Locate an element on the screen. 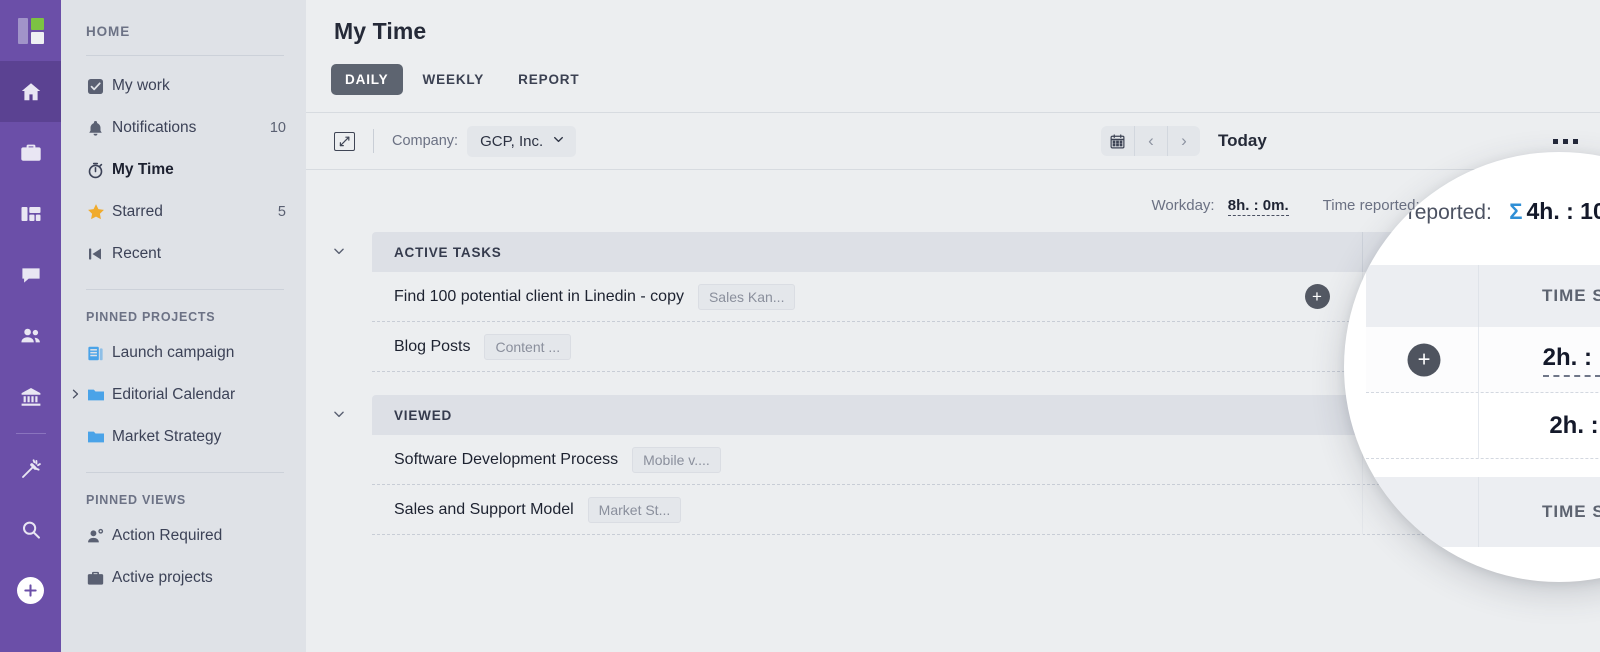 The image size is (1600, 652). rail-item-add is located at coordinates (30, 590).